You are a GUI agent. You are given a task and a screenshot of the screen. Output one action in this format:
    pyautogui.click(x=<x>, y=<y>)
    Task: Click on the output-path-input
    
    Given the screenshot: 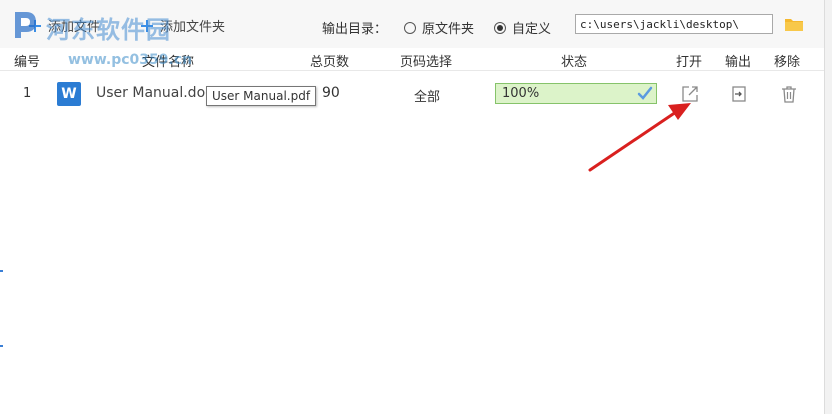 What is the action you would take?
    pyautogui.click(x=674, y=24)
    